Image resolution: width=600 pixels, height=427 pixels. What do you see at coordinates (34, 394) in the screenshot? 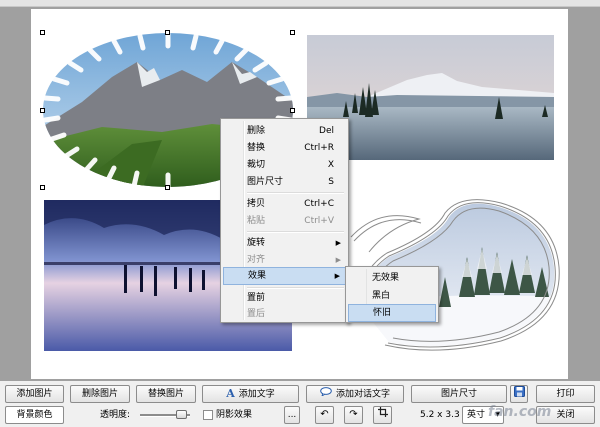
I see `add-image-button: 添加图片` at bounding box center [34, 394].